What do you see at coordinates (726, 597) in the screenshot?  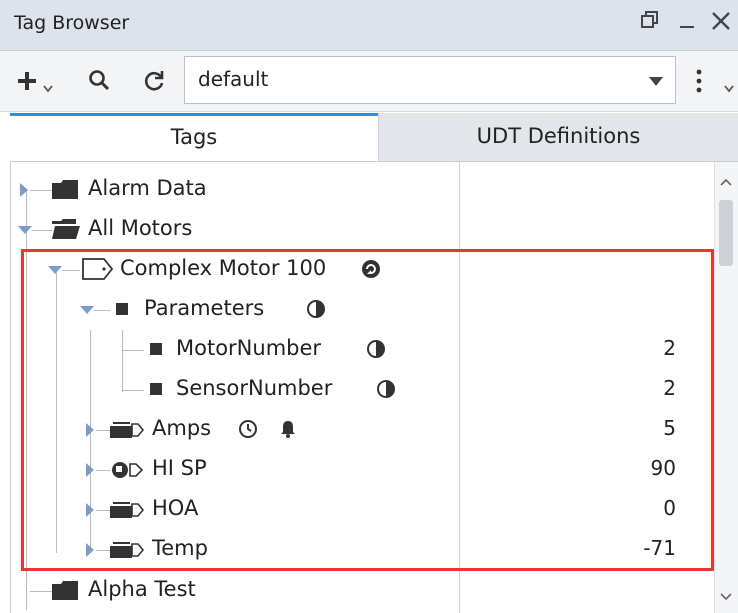 I see `scroll-down-icon` at bounding box center [726, 597].